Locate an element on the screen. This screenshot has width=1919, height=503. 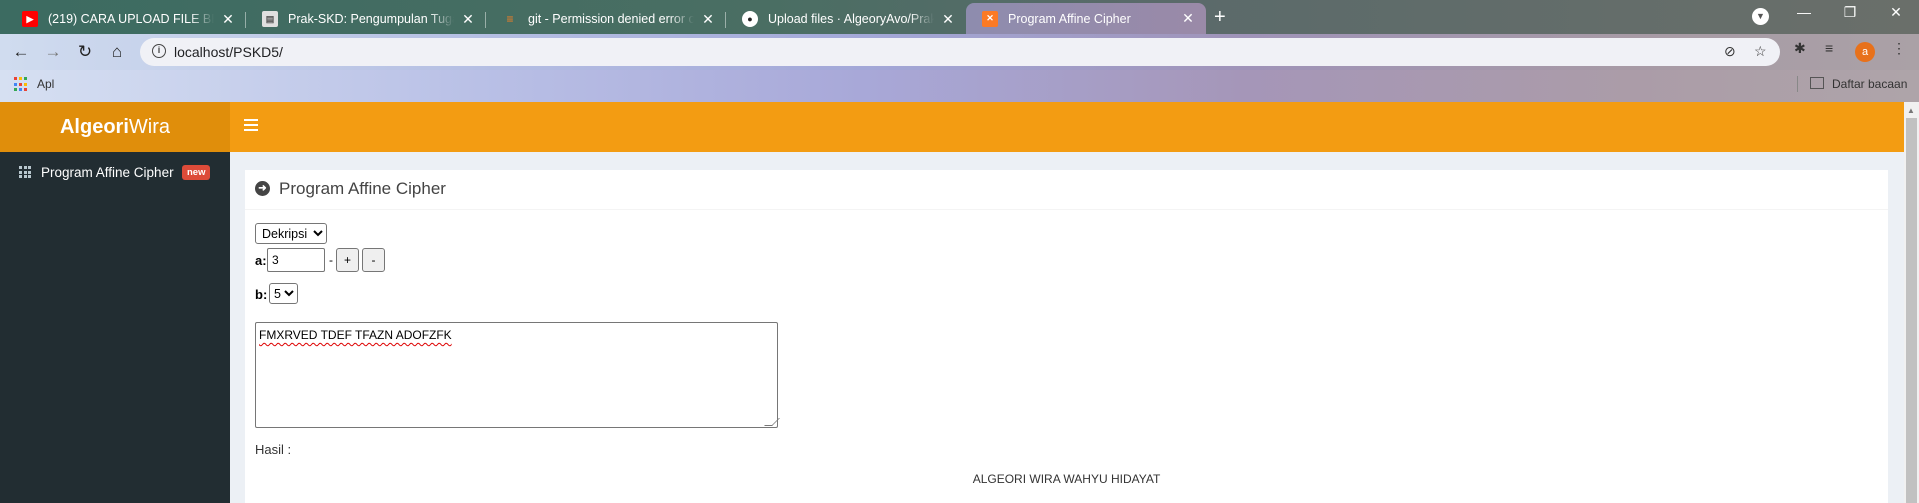
tab-github: ● Upload files · AlgeoryAvo/PrakSKD ✕ is located at coordinates (846, 19).